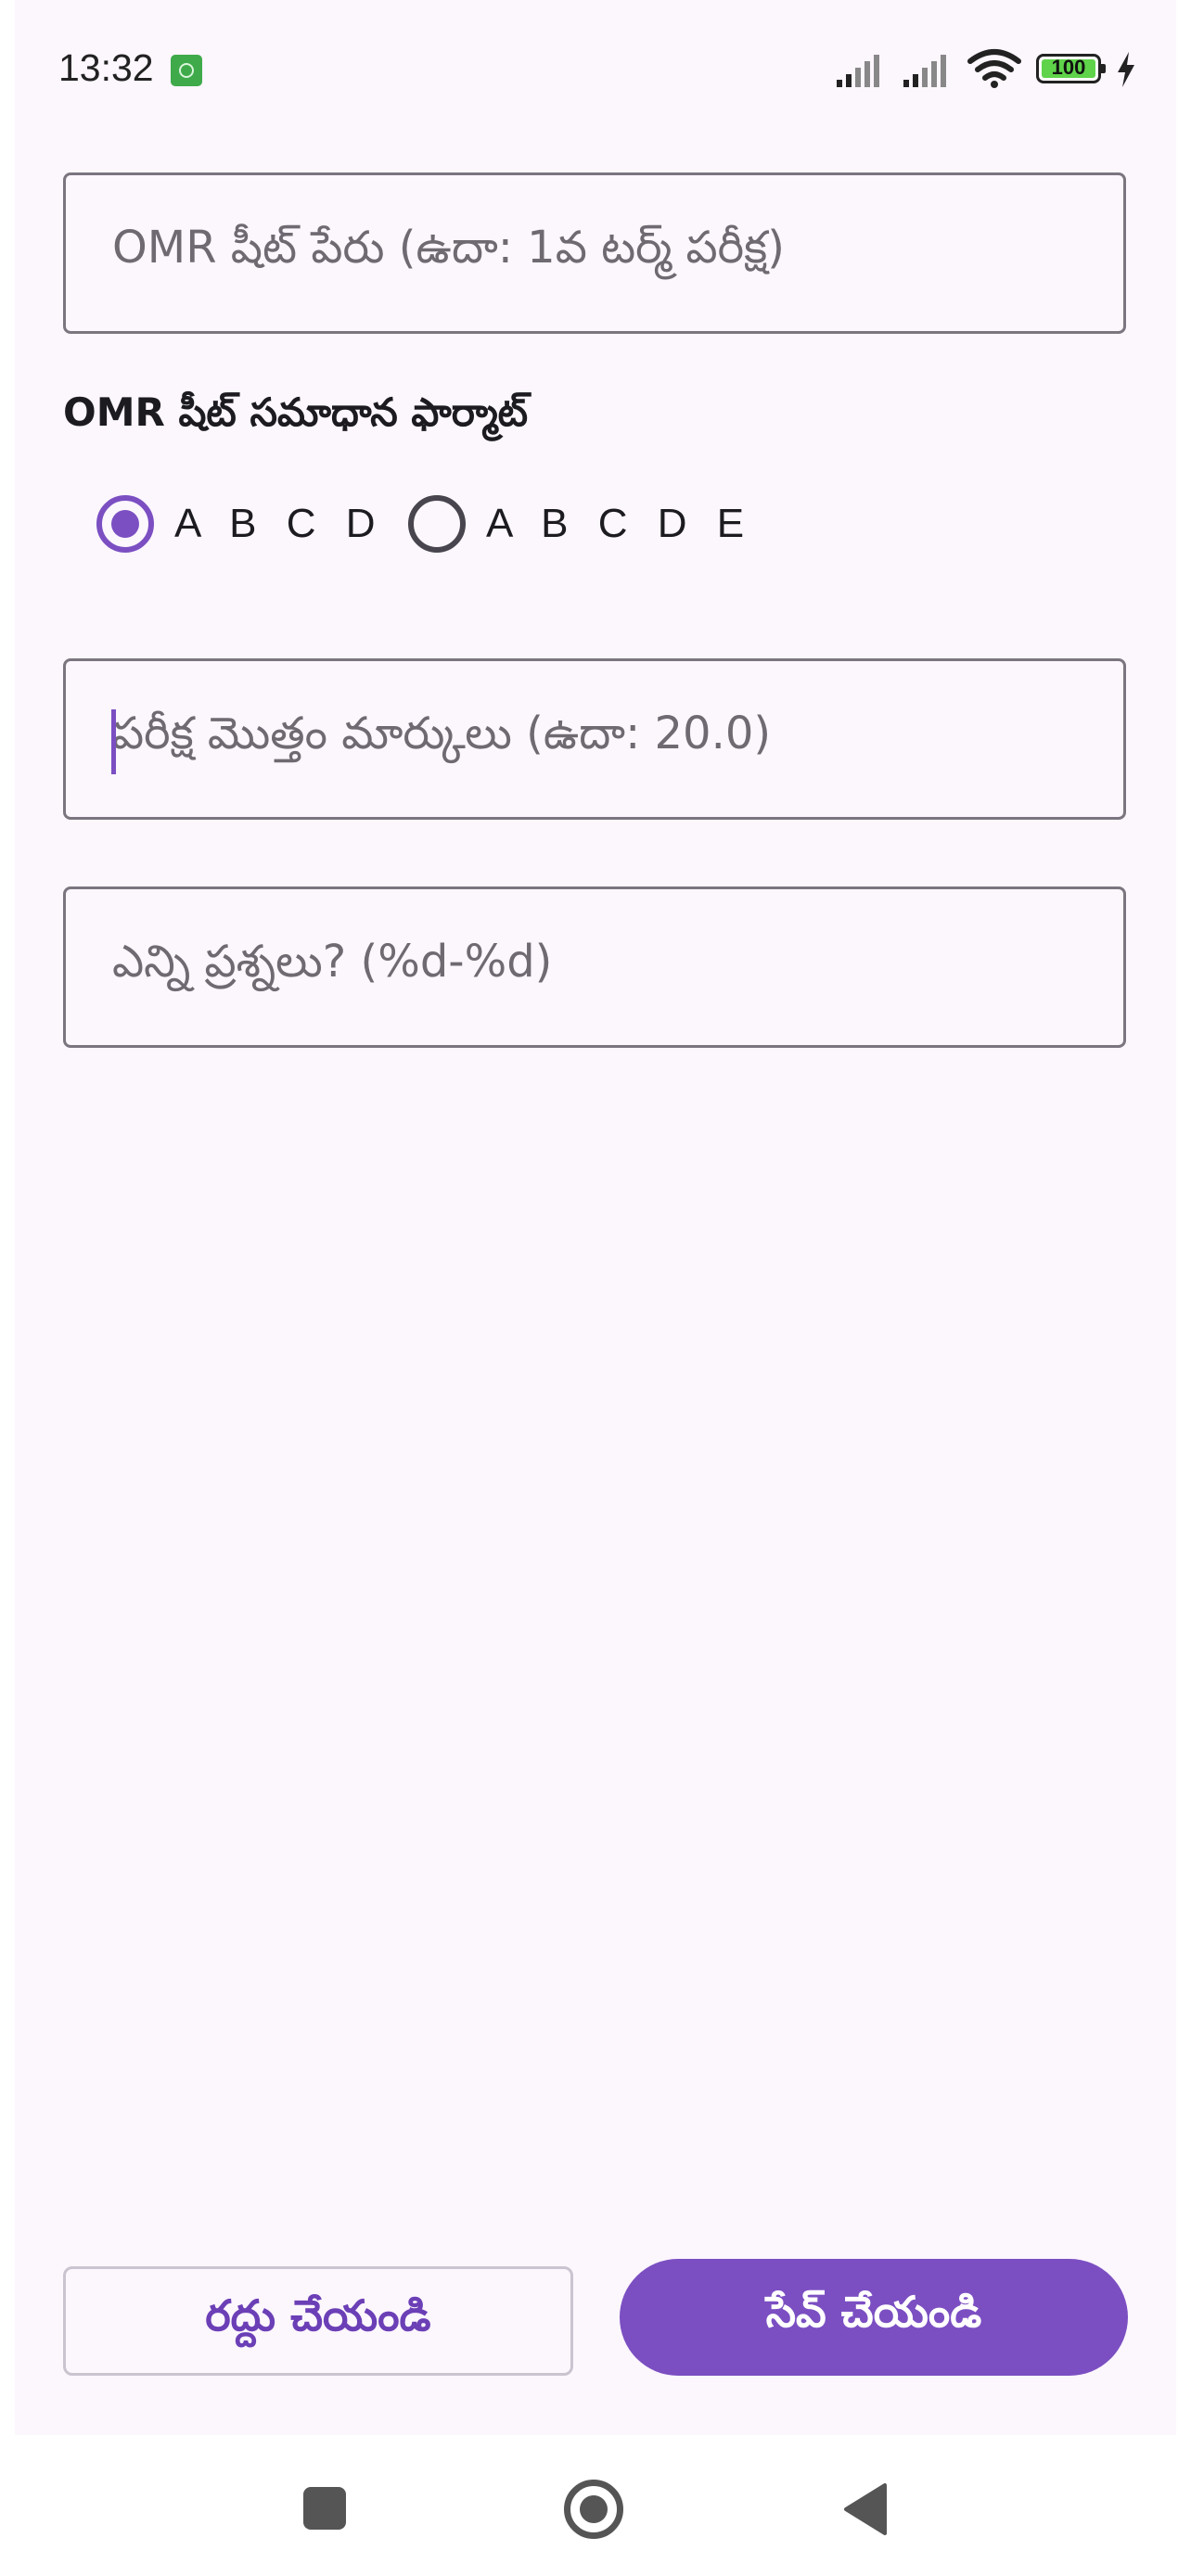  Describe the element at coordinates (1126, 69) in the screenshot. I see `charging-icon` at that location.